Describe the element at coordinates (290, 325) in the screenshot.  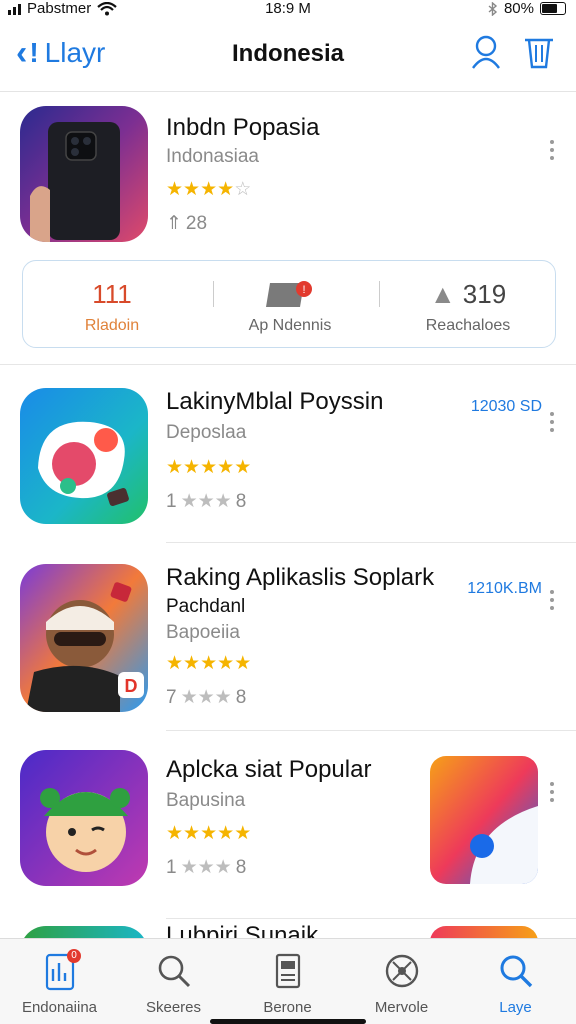
I see `stat-app-label: Ap Ndennis` at that location.